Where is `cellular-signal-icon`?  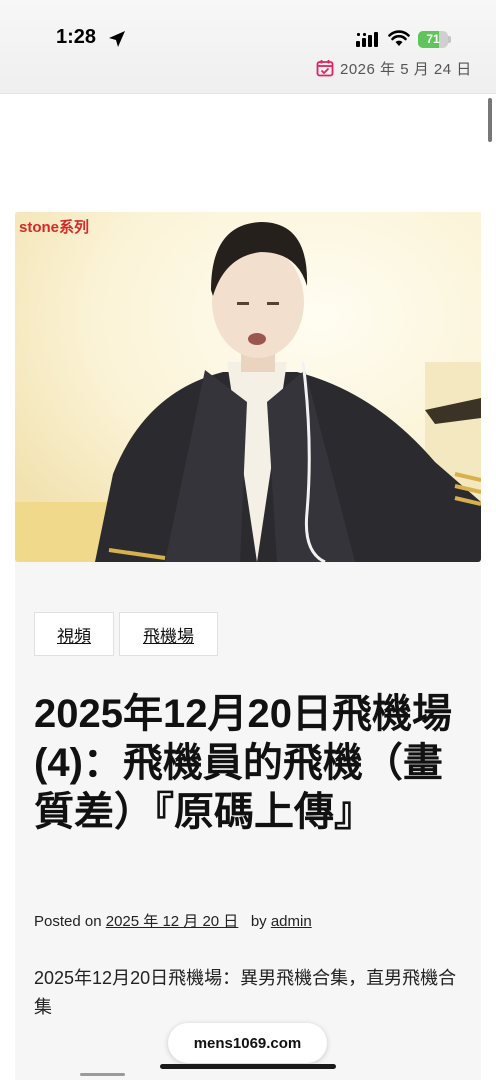
cellular-signal-icon is located at coordinates (367, 39).